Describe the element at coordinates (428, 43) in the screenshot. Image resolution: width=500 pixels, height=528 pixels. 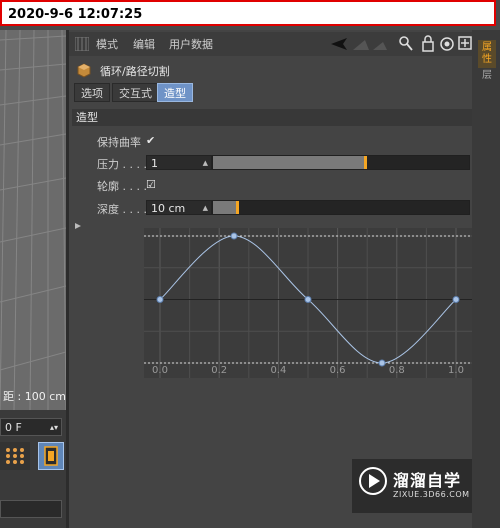
I see `lock-icon` at that location.